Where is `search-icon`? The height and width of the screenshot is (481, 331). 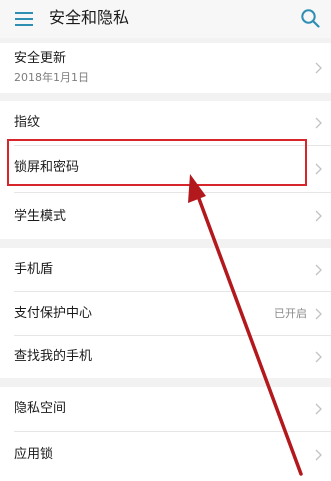 search-icon is located at coordinates (310, 18).